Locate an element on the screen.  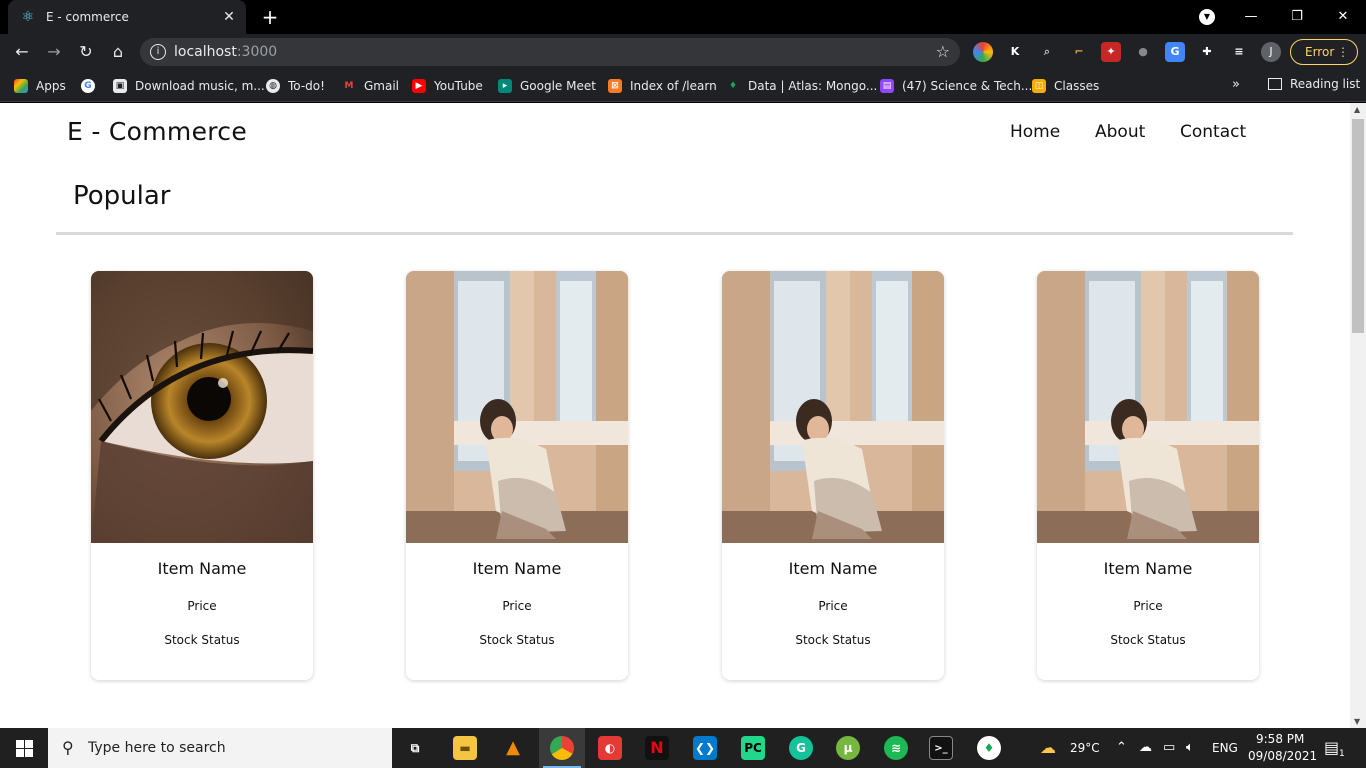
browser-titlebar: ⚛ E - commerce ✕ + ▼ — ❐ ✕ is located at coordinates (683, 17).